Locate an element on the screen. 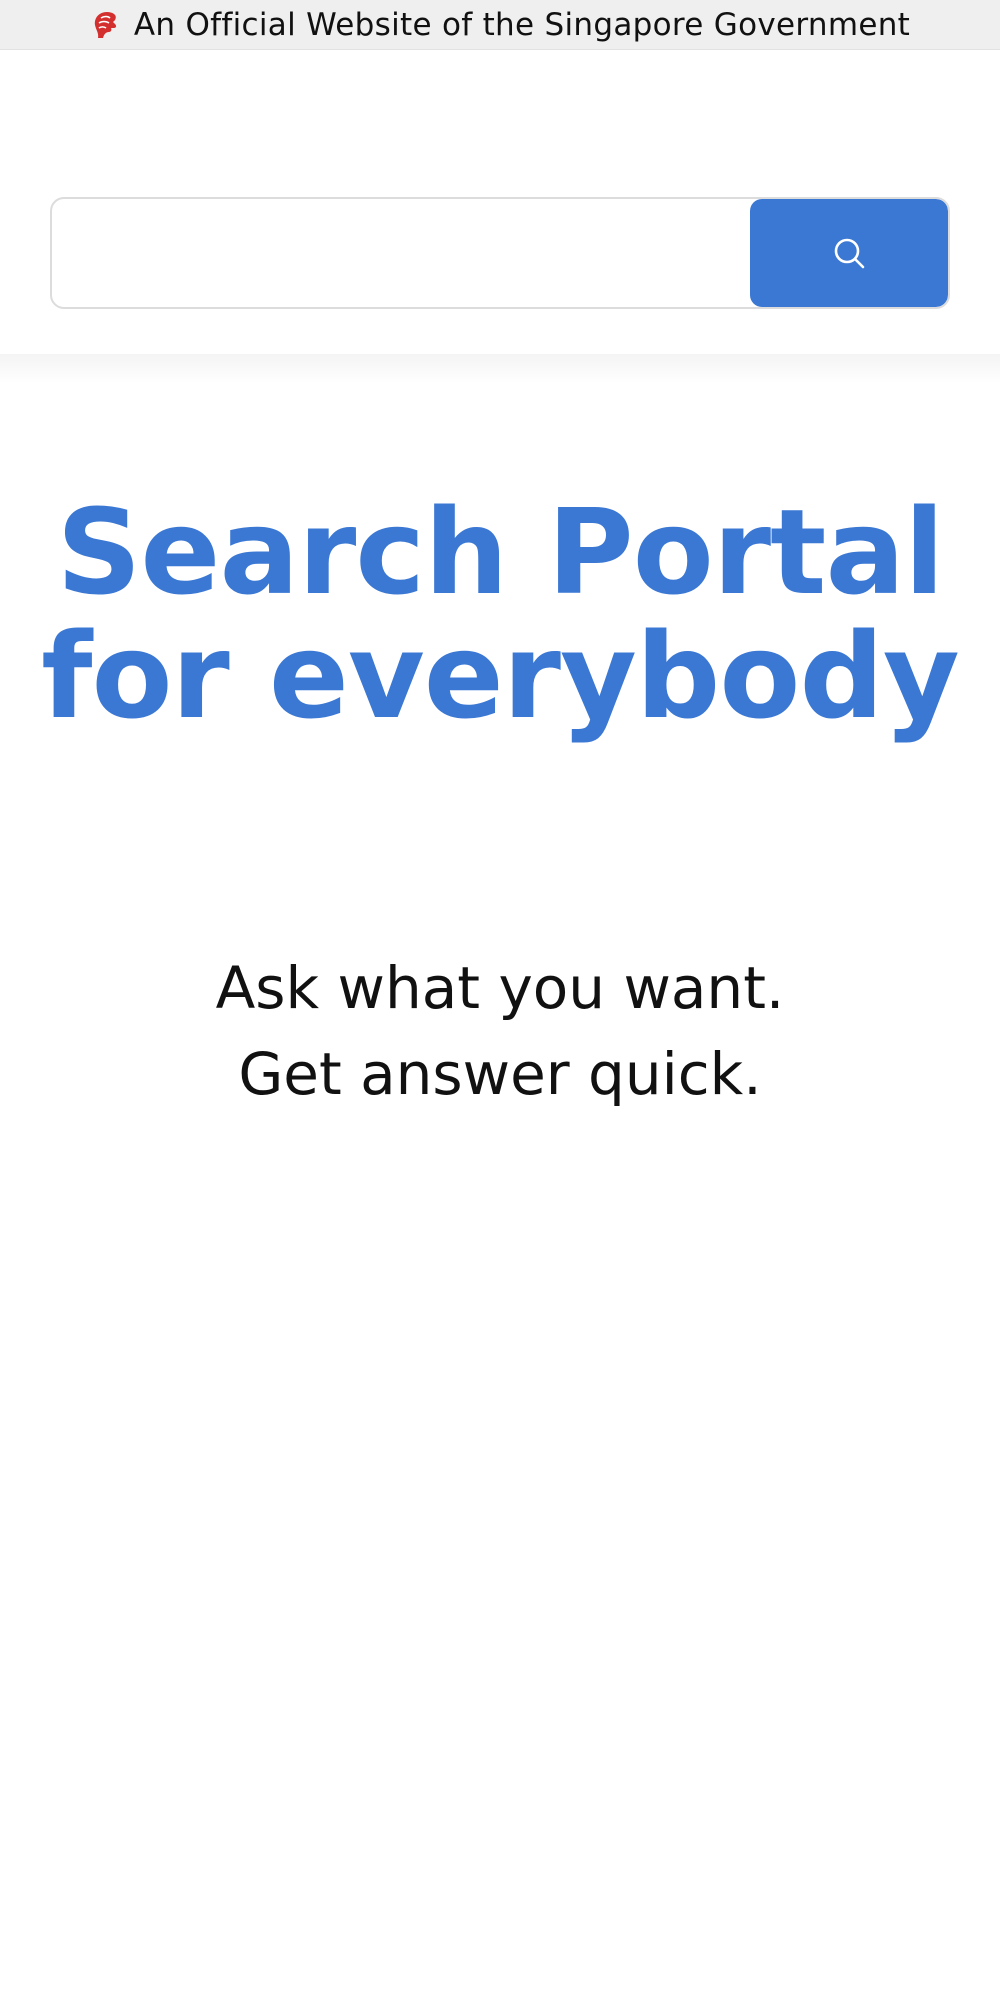  hero-title: Search Portal for everybody is located at coordinates (500, 614).